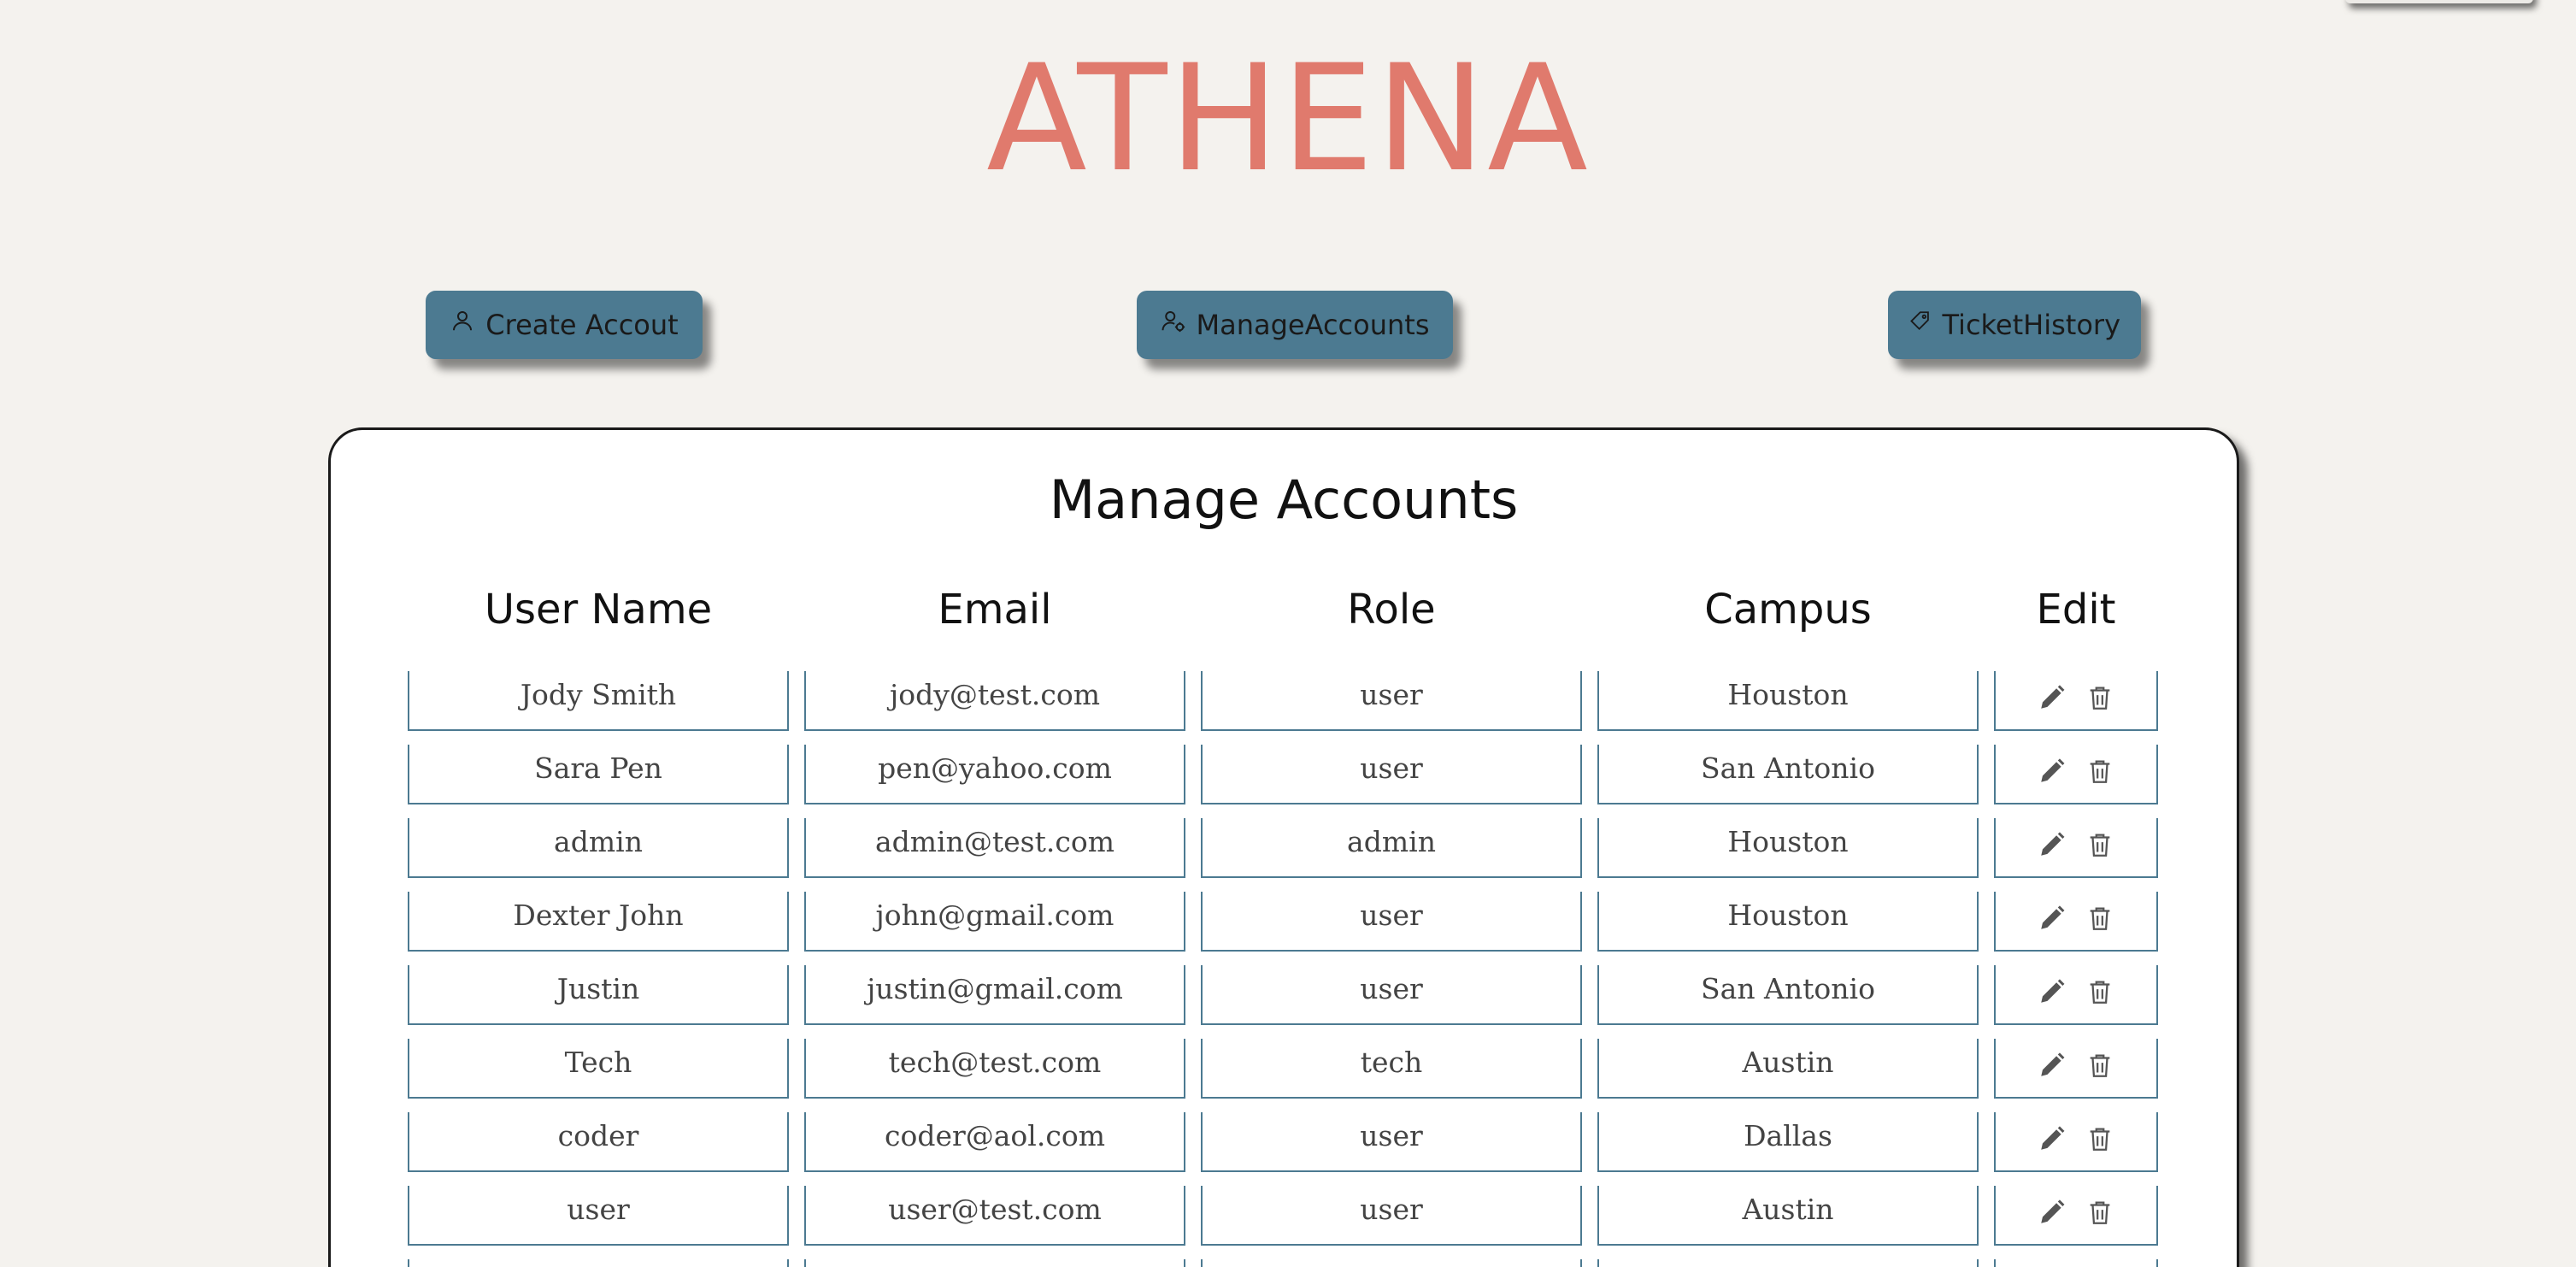 This screenshot has height=1267, width=2576. What do you see at coordinates (1788, 610) in the screenshot?
I see `column-header-campus: Campus` at bounding box center [1788, 610].